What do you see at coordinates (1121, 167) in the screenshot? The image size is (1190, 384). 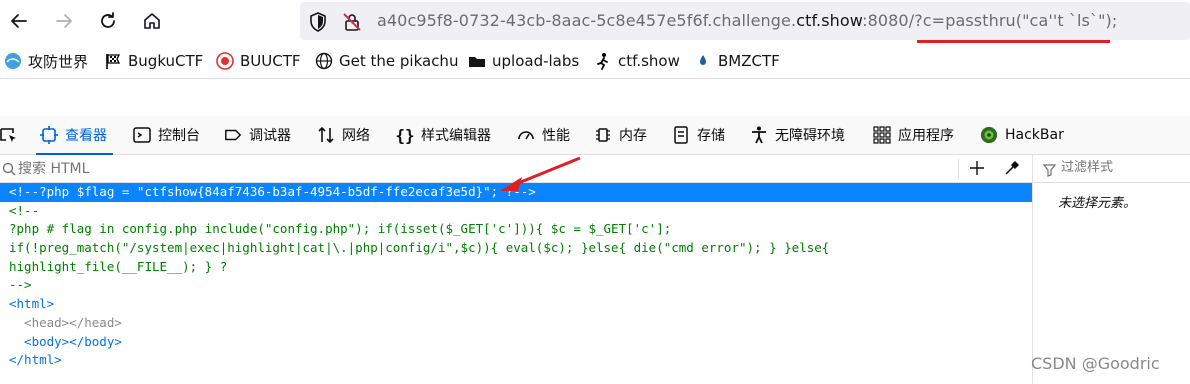 I see `filter-styles-input` at bounding box center [1121, 167].